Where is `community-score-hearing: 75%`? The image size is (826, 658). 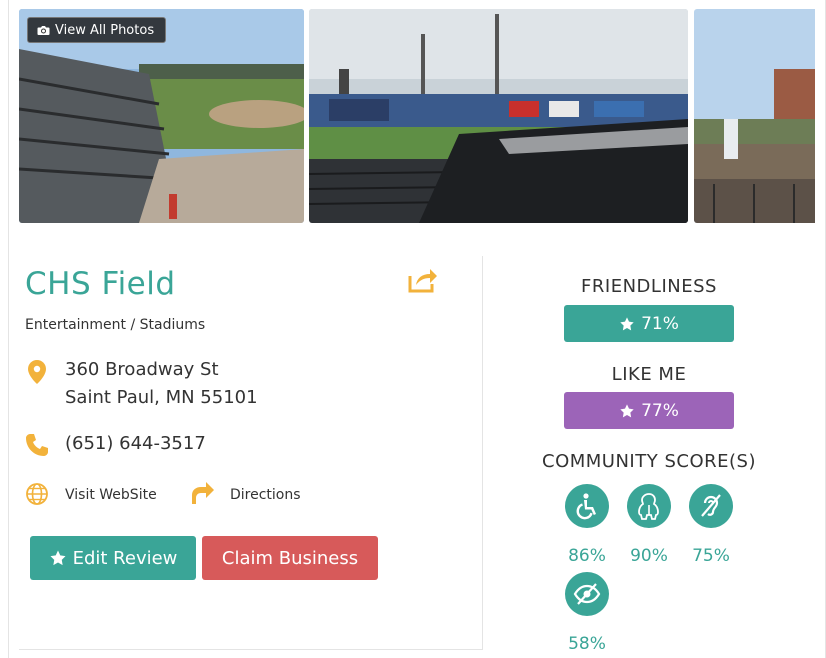 community-score-hearing: 75% is located at coordinates (711, 525).